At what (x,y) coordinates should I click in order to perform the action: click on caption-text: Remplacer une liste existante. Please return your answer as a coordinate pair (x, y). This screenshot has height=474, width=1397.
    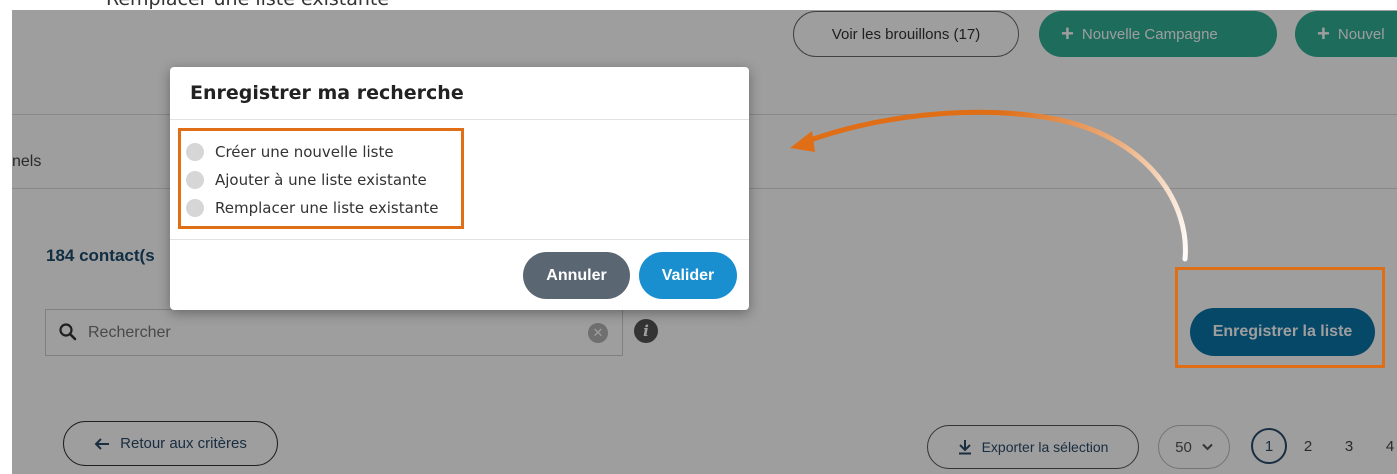
    Looking at the image, I should click on (247, 5).